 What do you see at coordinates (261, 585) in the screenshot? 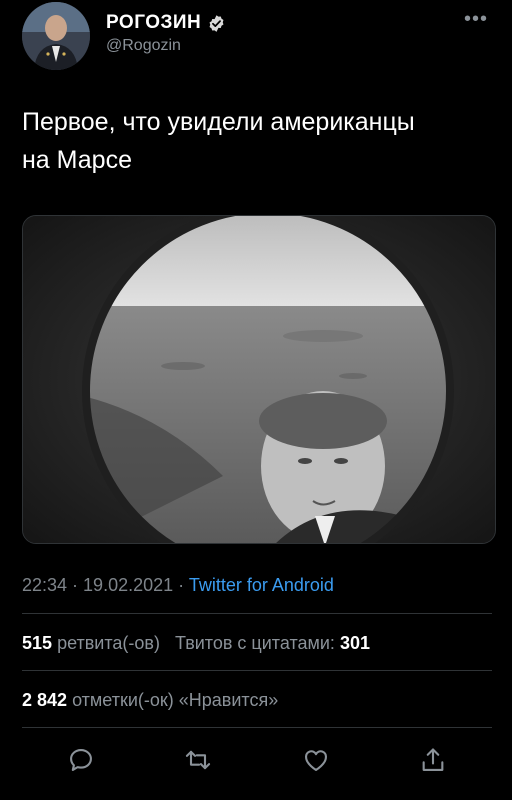
I see `tweet-source-link: Twitter for Android` at bounding box center [261, 585].